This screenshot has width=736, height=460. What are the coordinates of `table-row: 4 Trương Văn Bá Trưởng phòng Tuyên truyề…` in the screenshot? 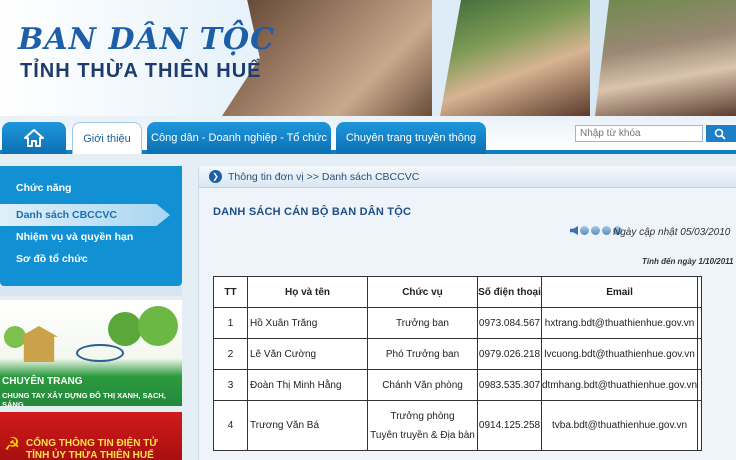 It's located at (458, 425).